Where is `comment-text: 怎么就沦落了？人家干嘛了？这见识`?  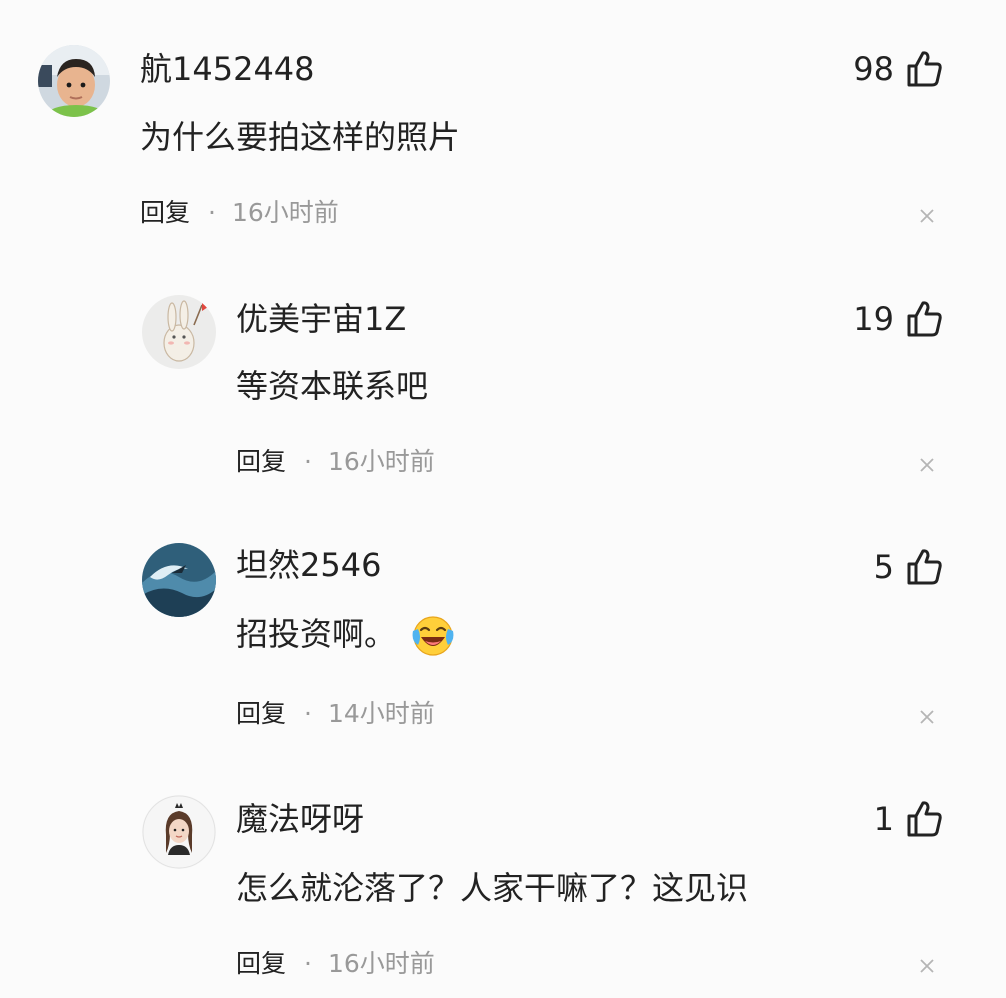 comment-text: 怎么就沦落了？人家干嘛了？这见识 is located at coordinates (492, 888).